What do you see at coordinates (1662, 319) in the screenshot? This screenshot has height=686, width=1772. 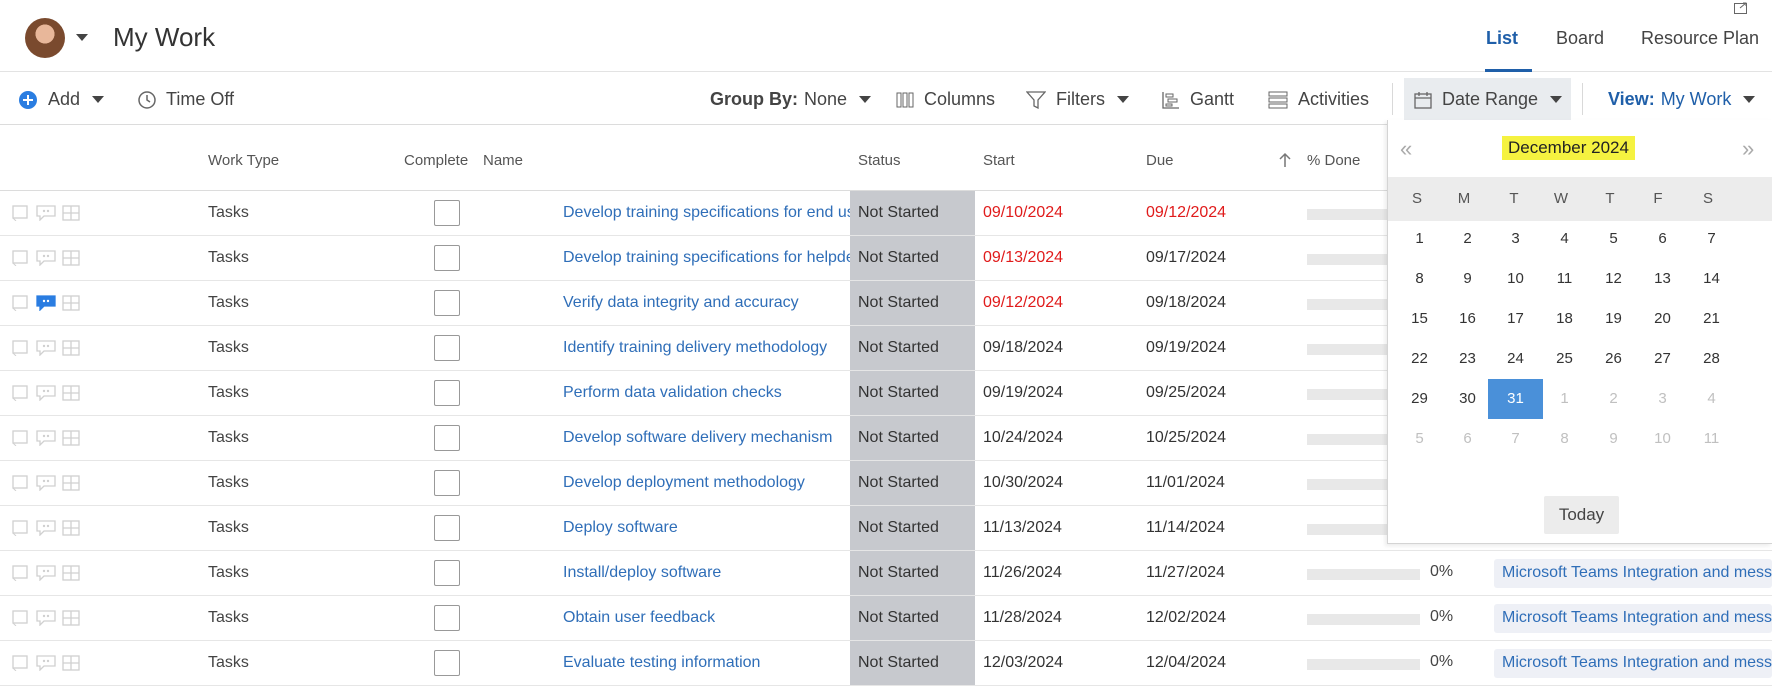 I see `calendar-day: 20` at bounding box center [1662, 319].